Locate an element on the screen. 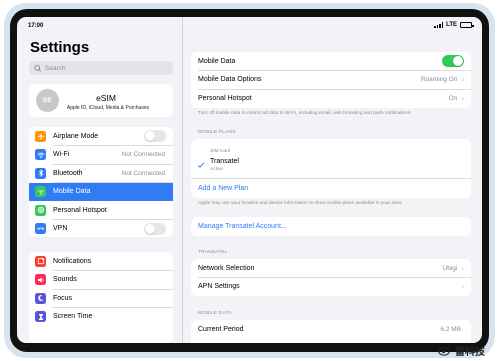 The width and height of the screenshot is (499, 361). vpn-icon: VPN is located at coordinates (40, 229).